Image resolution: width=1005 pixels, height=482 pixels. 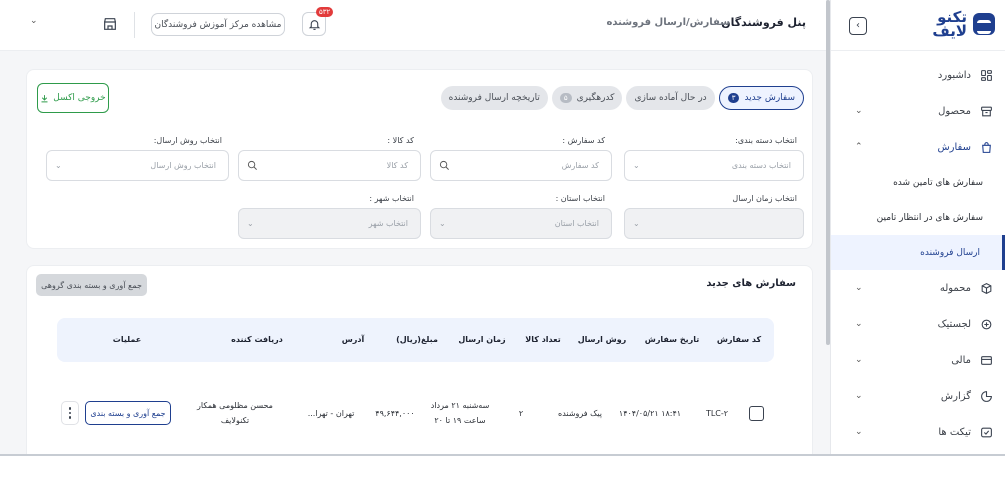 What do you see at coordinates (521, 413) in the screenshot?
I see `cell-quantity: ۲` at bounding box center [521, 413].